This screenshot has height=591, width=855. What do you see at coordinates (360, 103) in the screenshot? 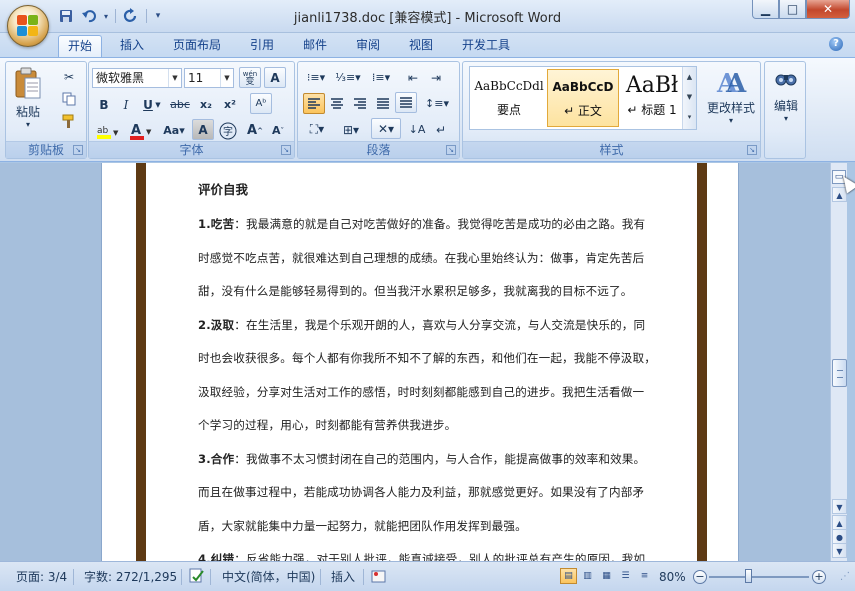
I see `align-right-icon` at bounding box center [360, 103].